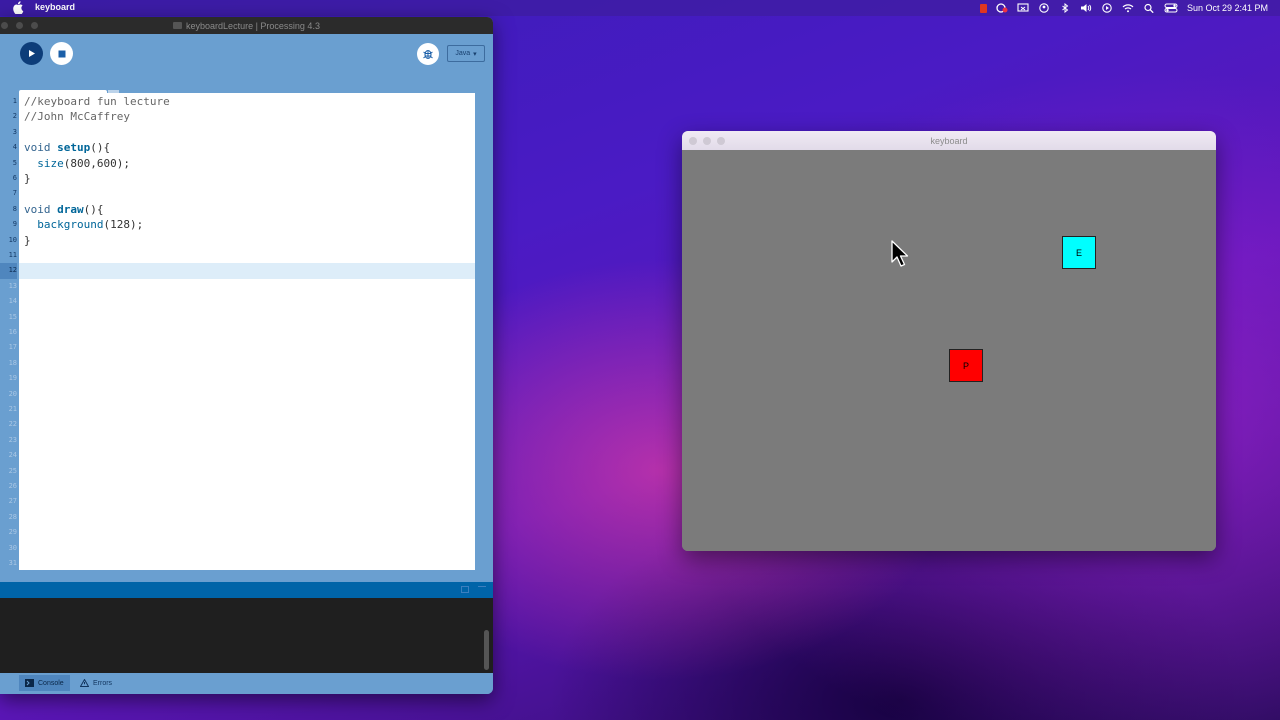 The height and width of the screenshot is (720, 1280). Describe the element at coordinates (247, 101) in the screenshot. I see `code-line: //keyboard fun lecture` at that location.